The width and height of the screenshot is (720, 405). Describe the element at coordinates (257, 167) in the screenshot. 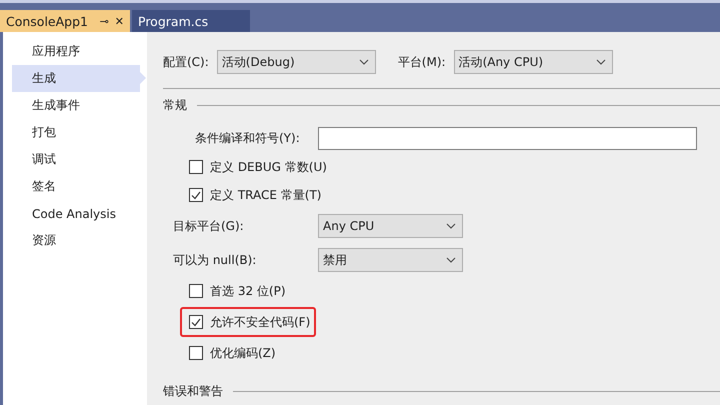

I see `checkbox-row: 定义 DEBUG 常数(U)` at that location.